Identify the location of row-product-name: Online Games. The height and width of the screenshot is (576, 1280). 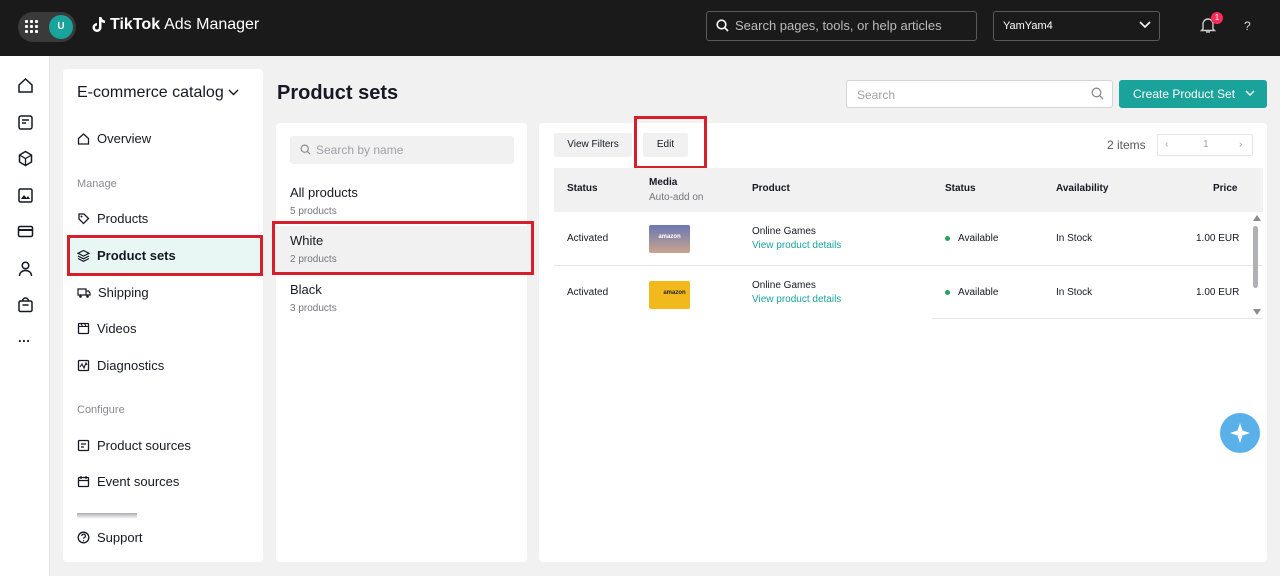
(784, 285).